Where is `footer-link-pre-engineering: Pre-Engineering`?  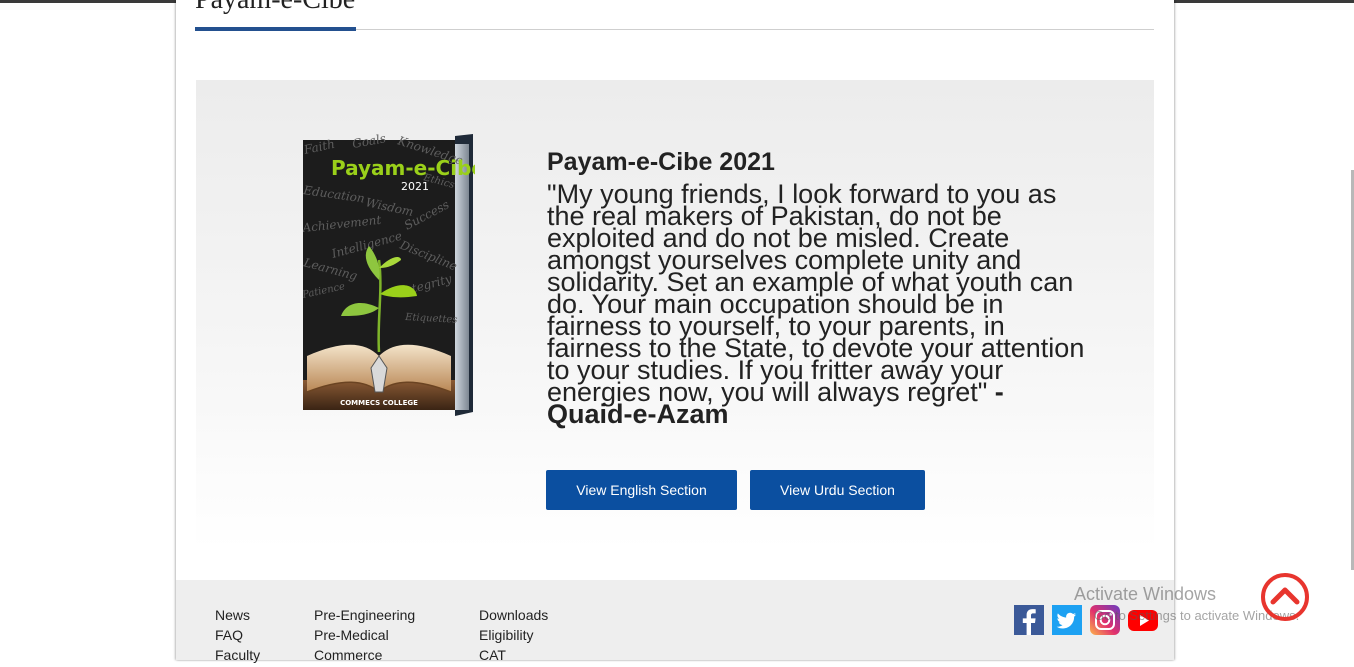
footer-link-pre-engineering: Pre-Engineering is located at coordinates (364, 617).